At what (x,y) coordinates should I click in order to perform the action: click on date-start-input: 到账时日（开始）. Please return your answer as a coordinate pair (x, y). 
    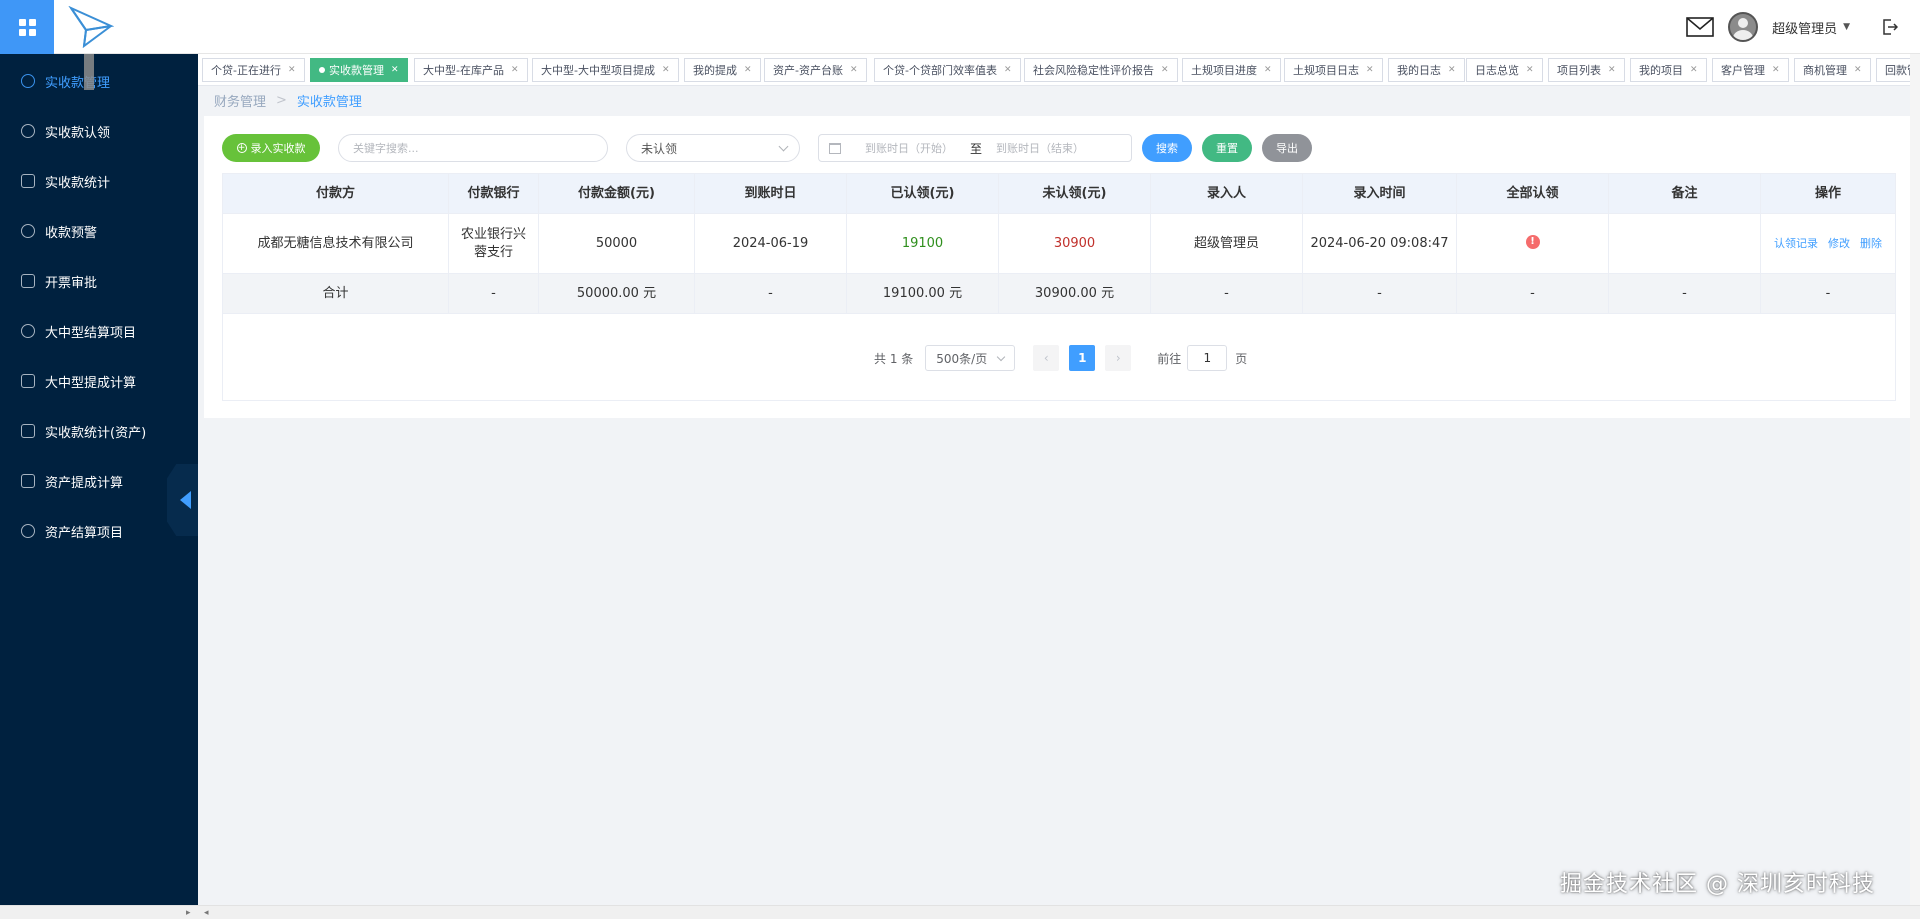
    Looking at the image, I should click on (917, 148).